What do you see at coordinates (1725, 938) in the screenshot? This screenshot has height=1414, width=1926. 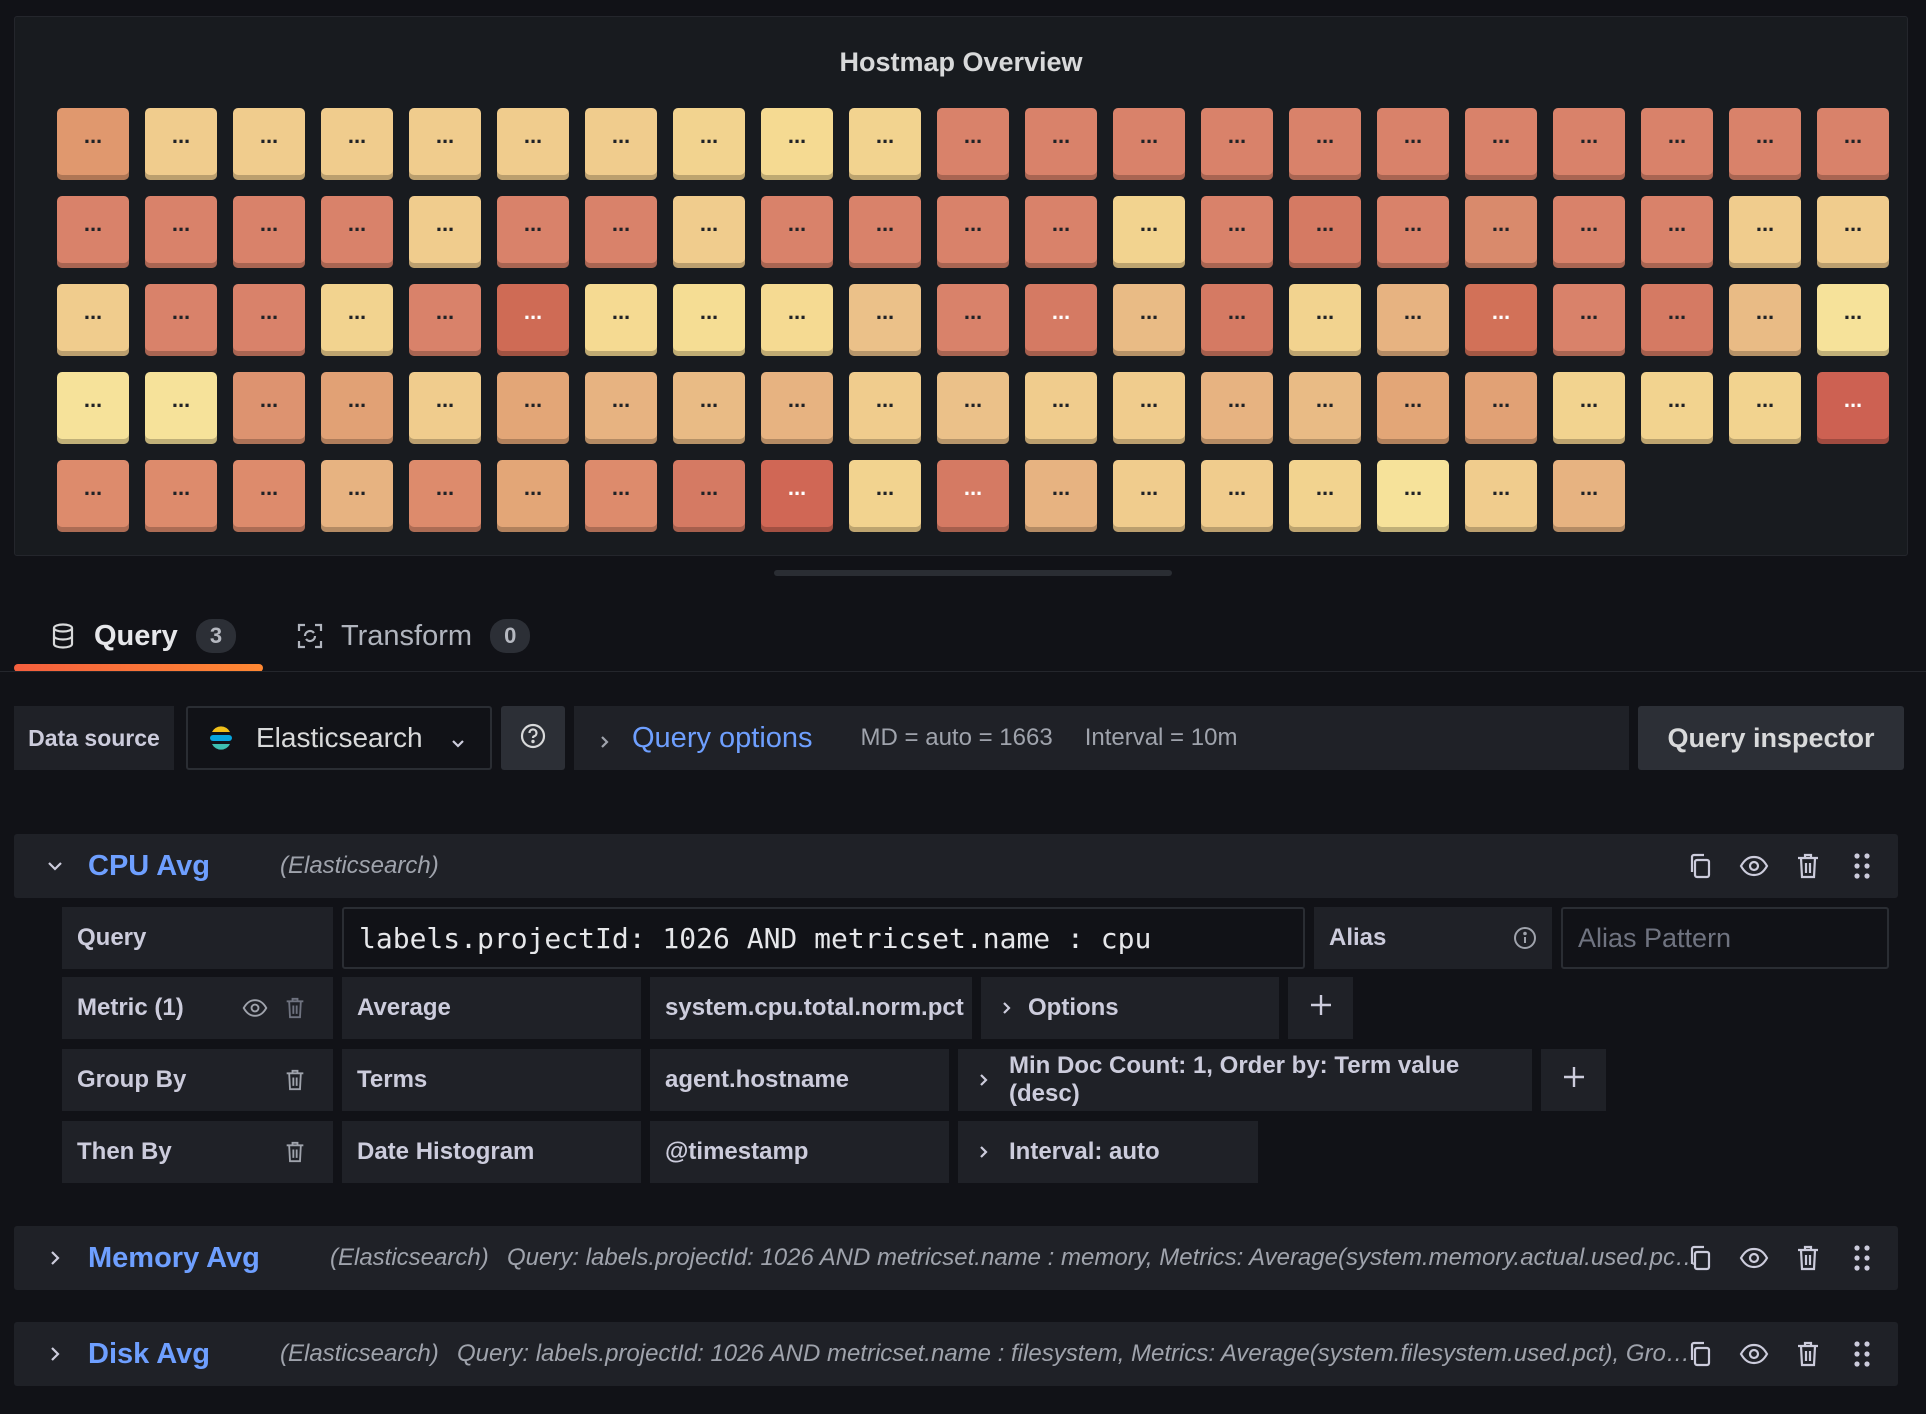 I see `alias-input: Alias Pattern` at bounding box center [1725, 938].